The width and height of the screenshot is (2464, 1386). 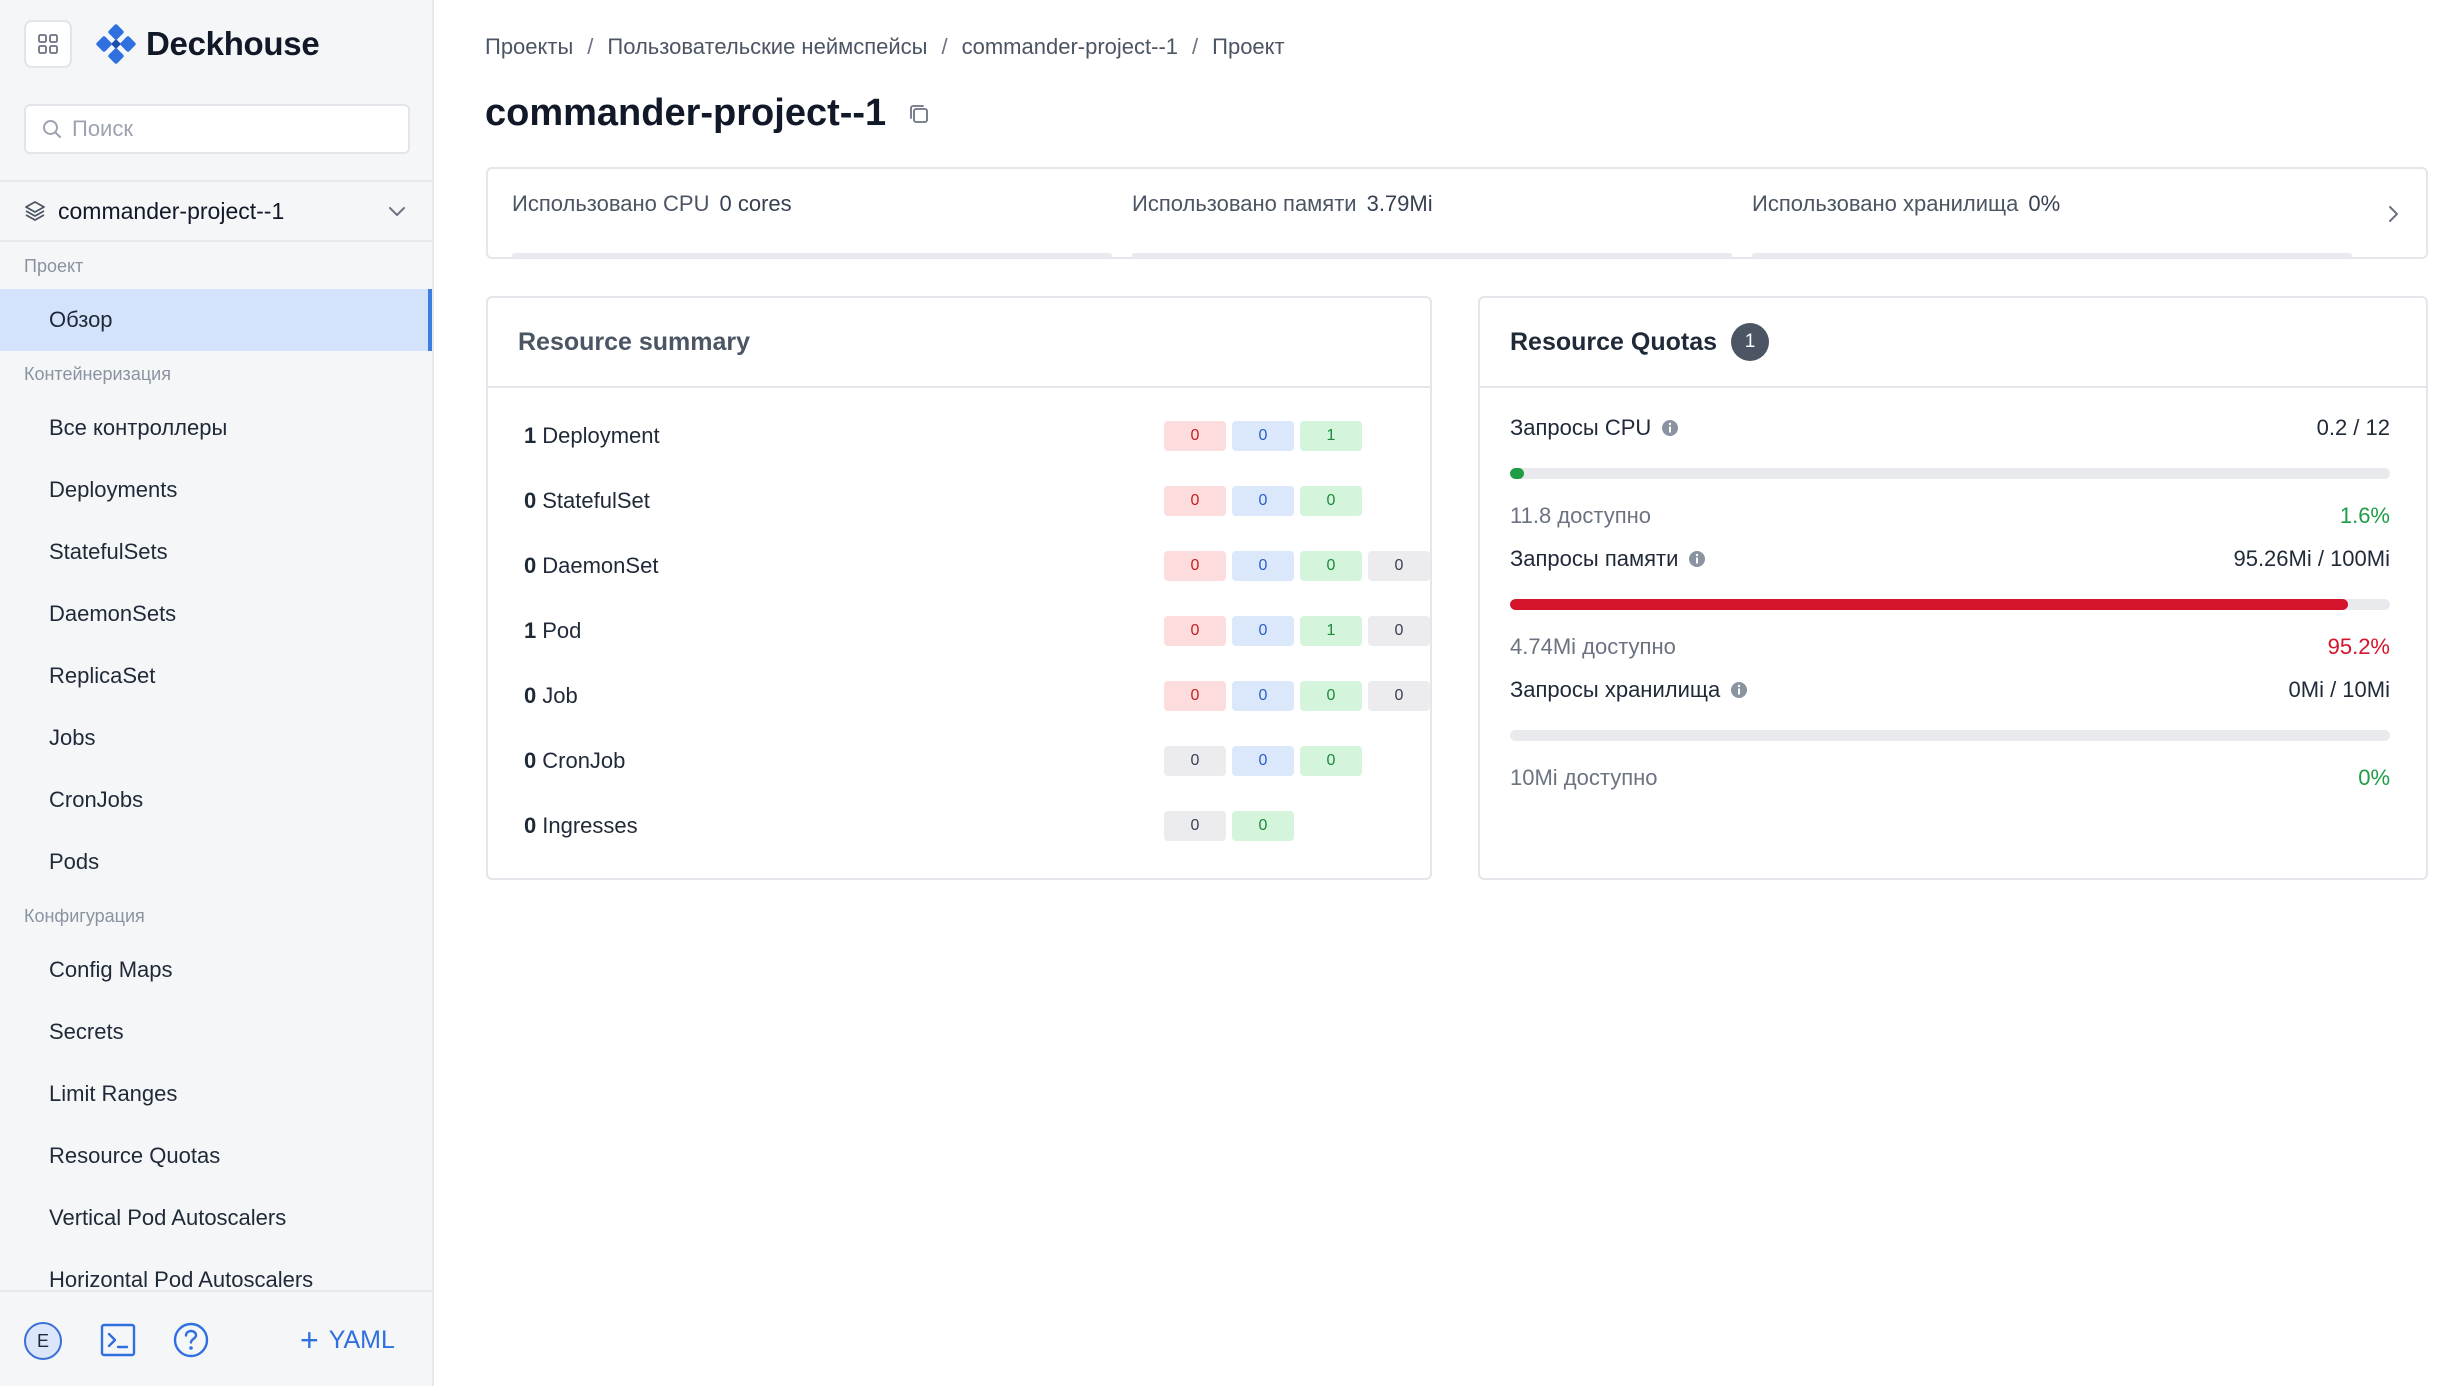 I want to click on sidebar-item-deployments: Deployments, so click(x=216, y=490).